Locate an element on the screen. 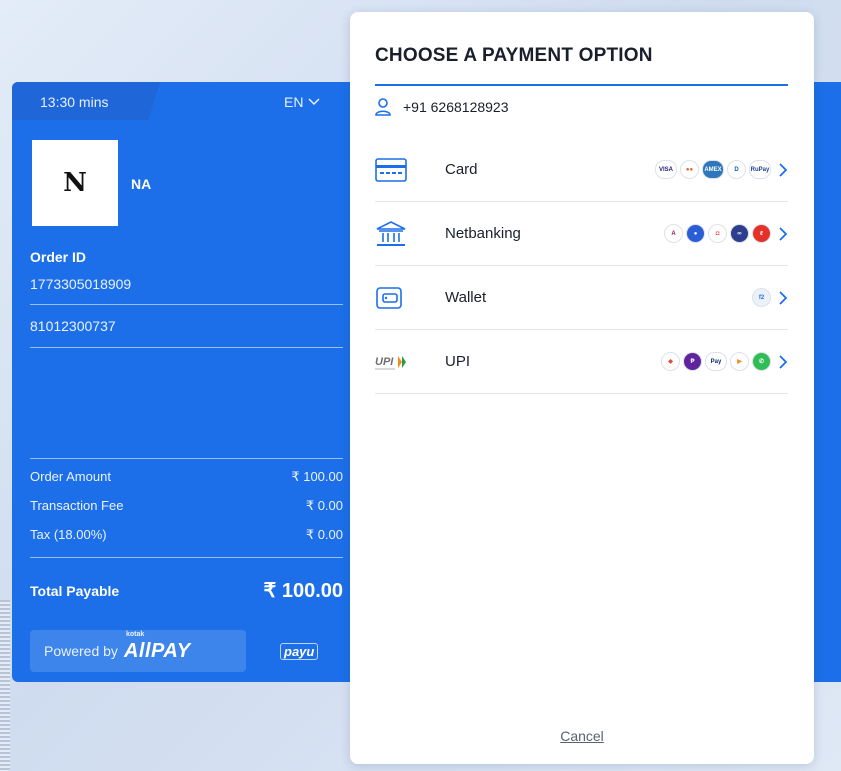  phone-number: +91 6268128923 is located at coordinates (456, 107).